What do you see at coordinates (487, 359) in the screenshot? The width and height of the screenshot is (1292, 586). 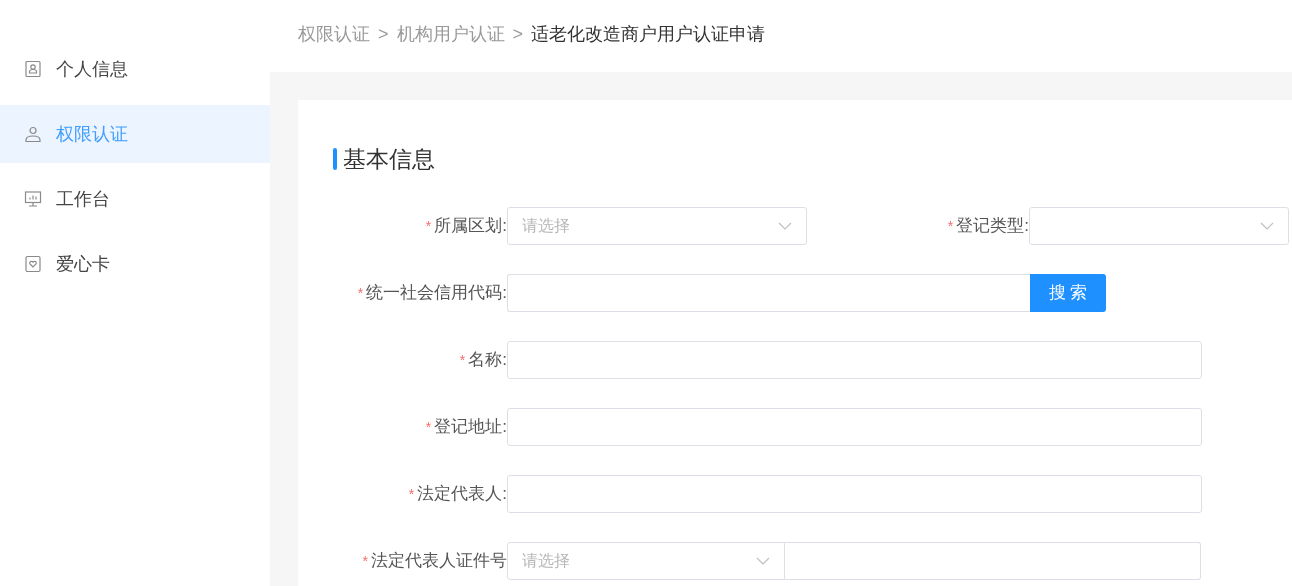 I see `field-label: 名称:` at bounding box center [487, 359].